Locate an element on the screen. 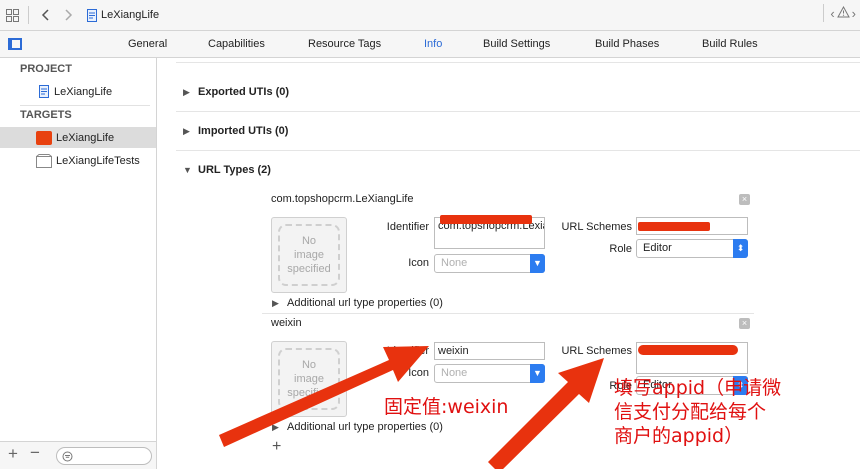 The image size is (860, 469). tab-build-phases: Build Phases is located at coordinates (627, 44).